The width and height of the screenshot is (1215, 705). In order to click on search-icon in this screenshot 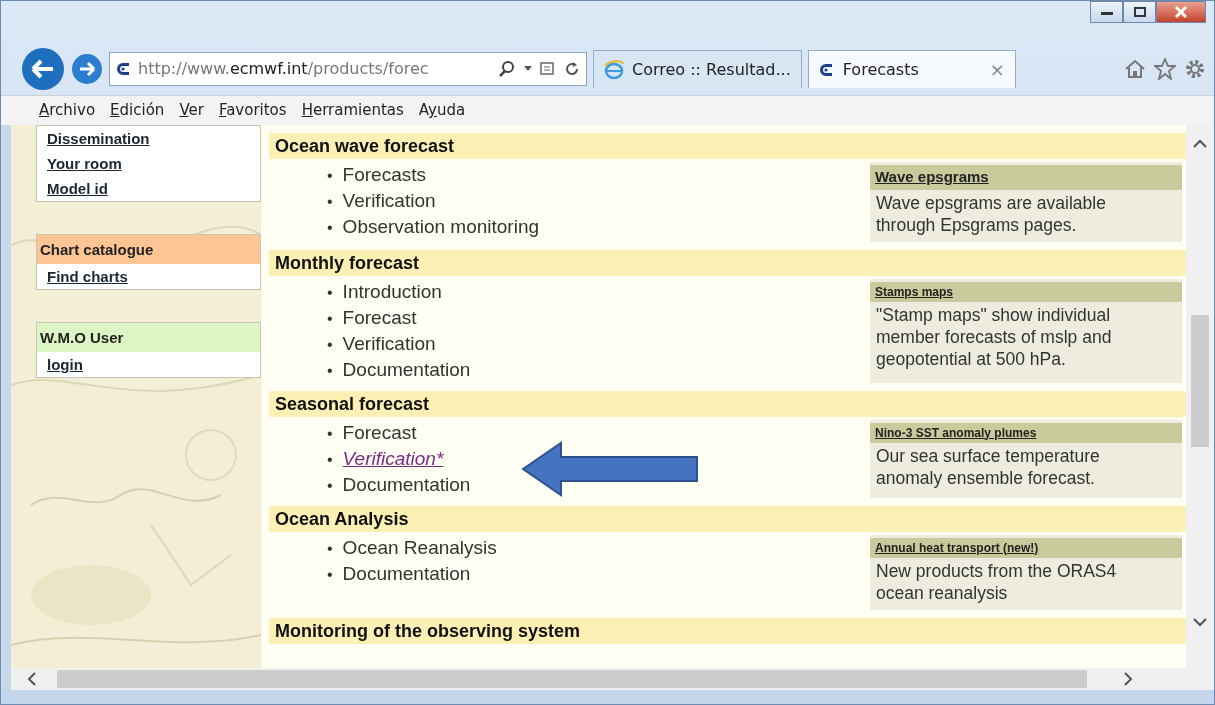, I will do `click(507, 69)`.